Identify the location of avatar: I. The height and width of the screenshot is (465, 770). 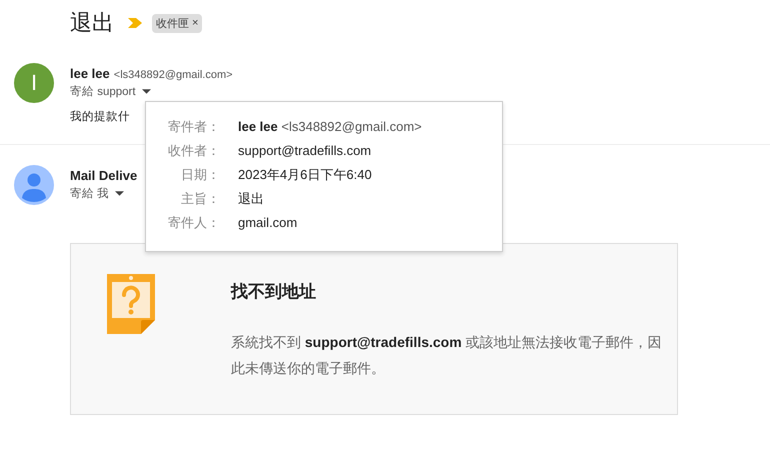
(34, 83).